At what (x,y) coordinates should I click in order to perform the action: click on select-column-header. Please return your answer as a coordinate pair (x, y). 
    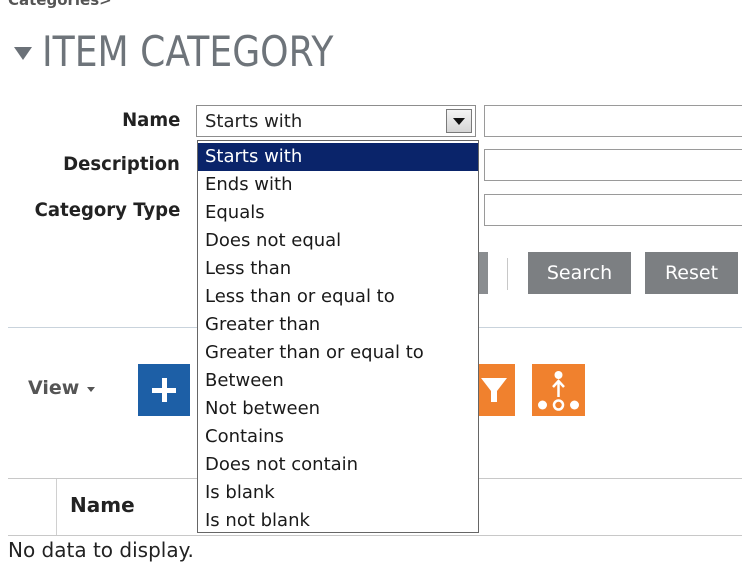
    Looking at the image, I should click on (32, 507).